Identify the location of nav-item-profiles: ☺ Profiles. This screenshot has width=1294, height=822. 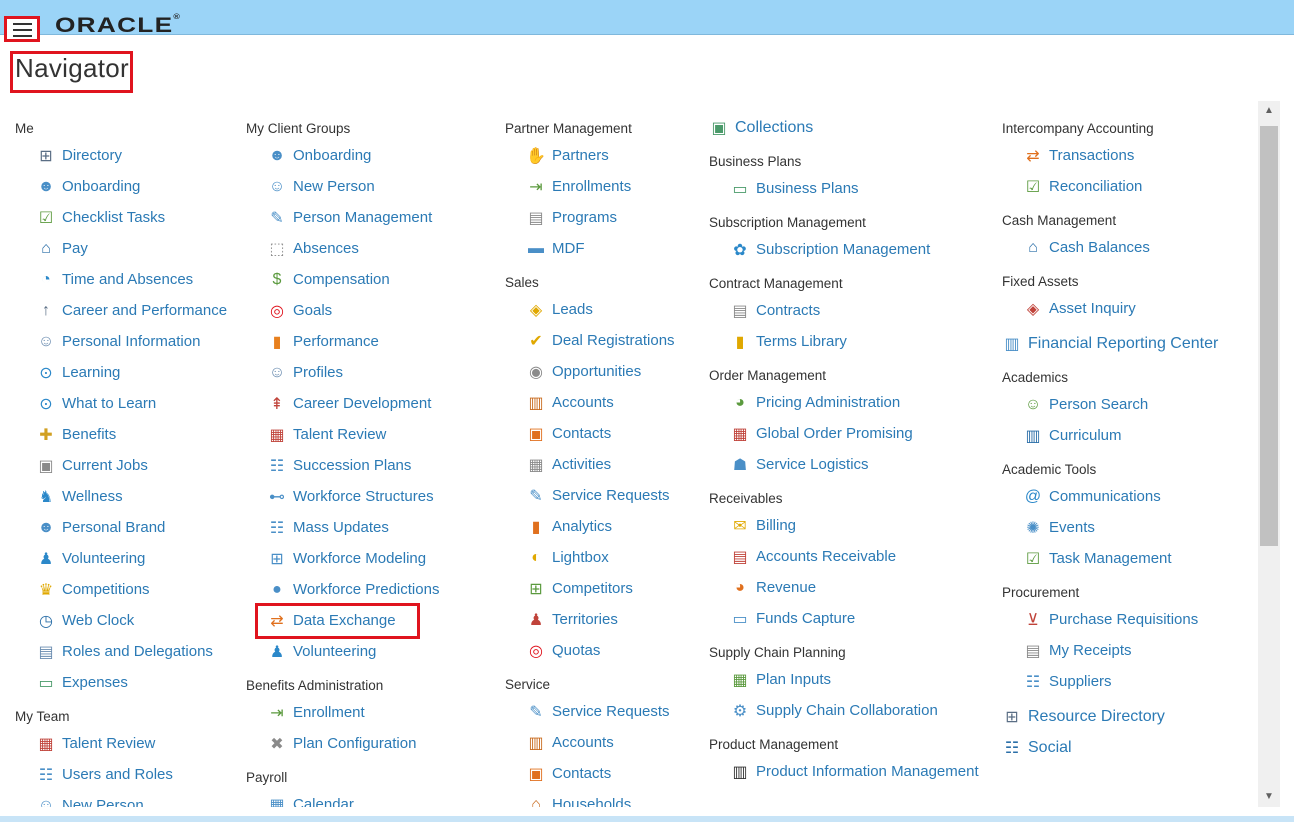
(353, 372).